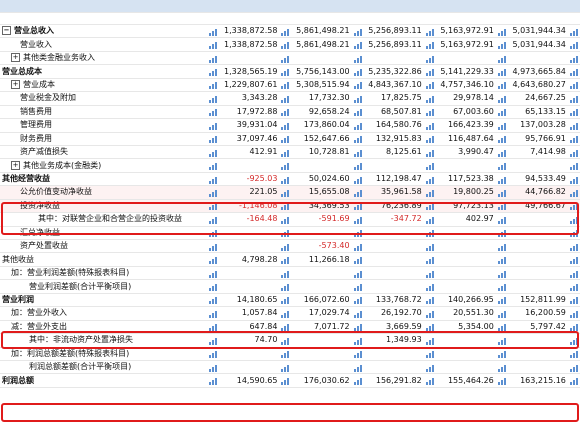 The image size is (580, 422). Describe the element at coordinates (15, 165) in the screenshot. I see `expand-toggle-icon: +` at that location.